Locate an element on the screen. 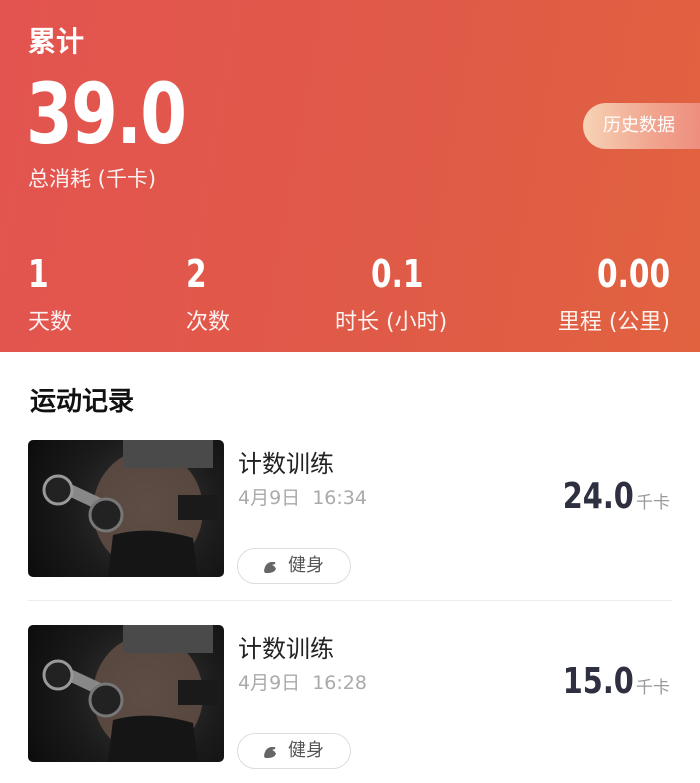 This screenshot has width=700, height=783. stat-distance-label: 里程 (公里) is located at coordinates (613, 322).